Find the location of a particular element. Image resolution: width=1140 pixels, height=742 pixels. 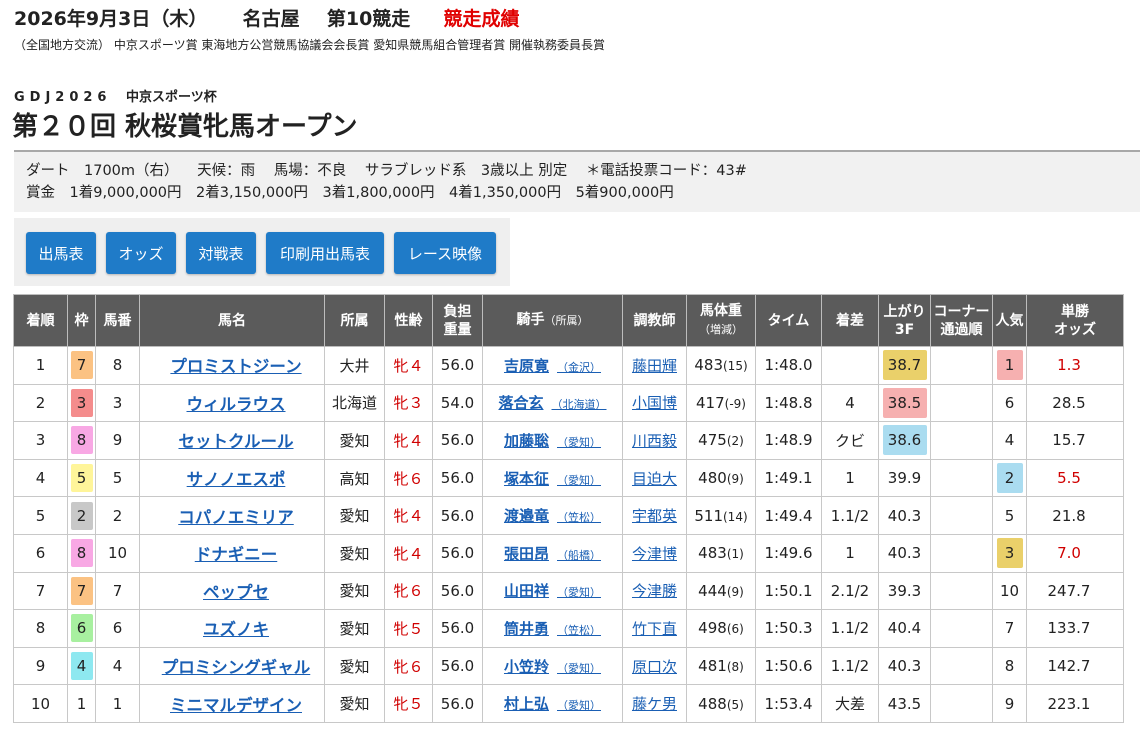

popularity-cell: 9 is located at coordinates (1009, 703).